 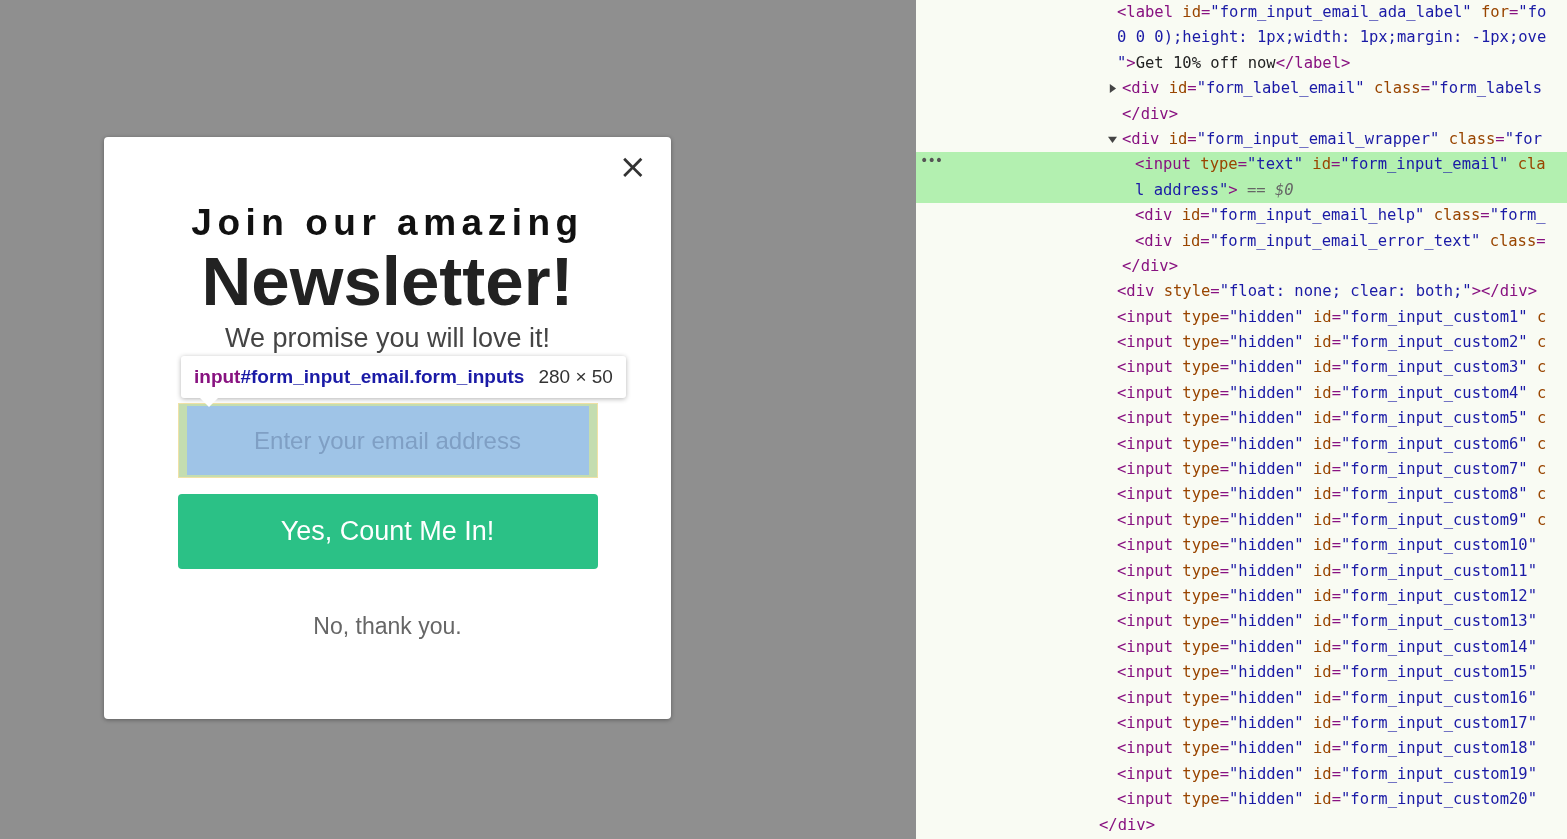 What do you see at coordinates (1332, 139) in the screenshot?
I see `code-line: <div id="form_input_email_wrapper" class="for` at bounding box center [1332, 139].